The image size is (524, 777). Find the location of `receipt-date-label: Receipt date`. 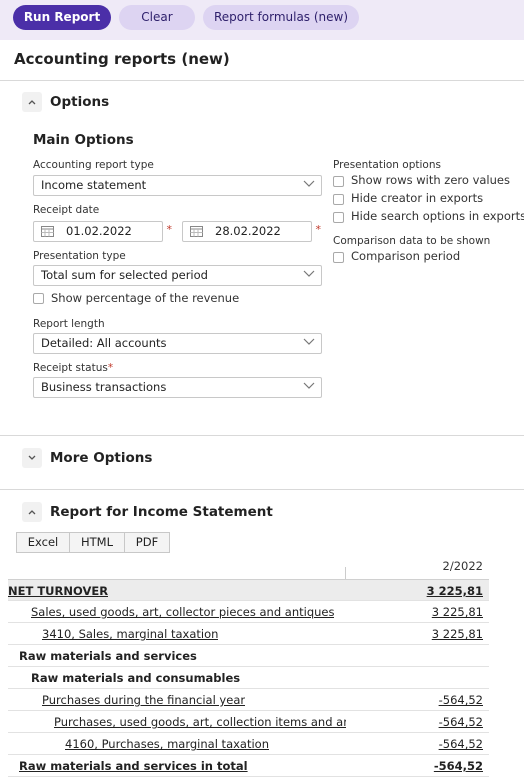

receipt-date-label: Receipt date is located at coordinates (66, 210).